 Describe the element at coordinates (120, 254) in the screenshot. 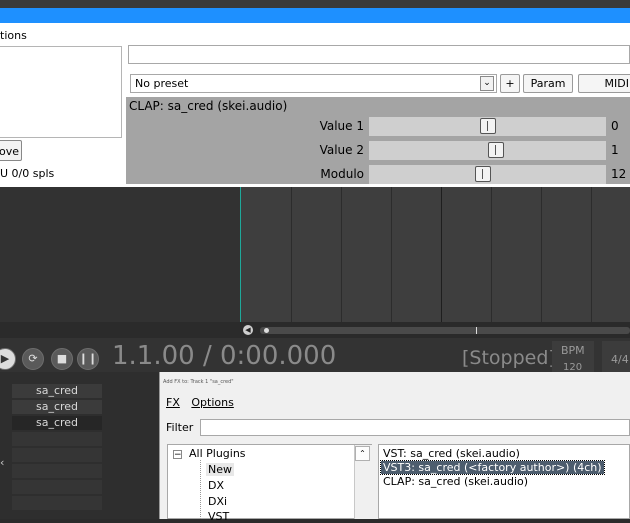

I see `track-control-panel` at that location.